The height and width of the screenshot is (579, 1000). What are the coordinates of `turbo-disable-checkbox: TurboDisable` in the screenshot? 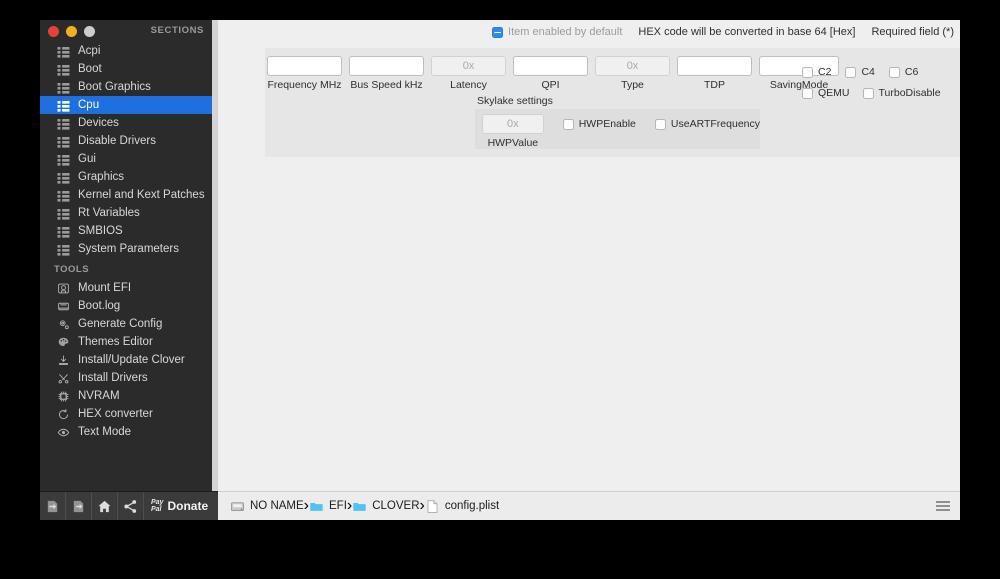 It's located at (901, 93).